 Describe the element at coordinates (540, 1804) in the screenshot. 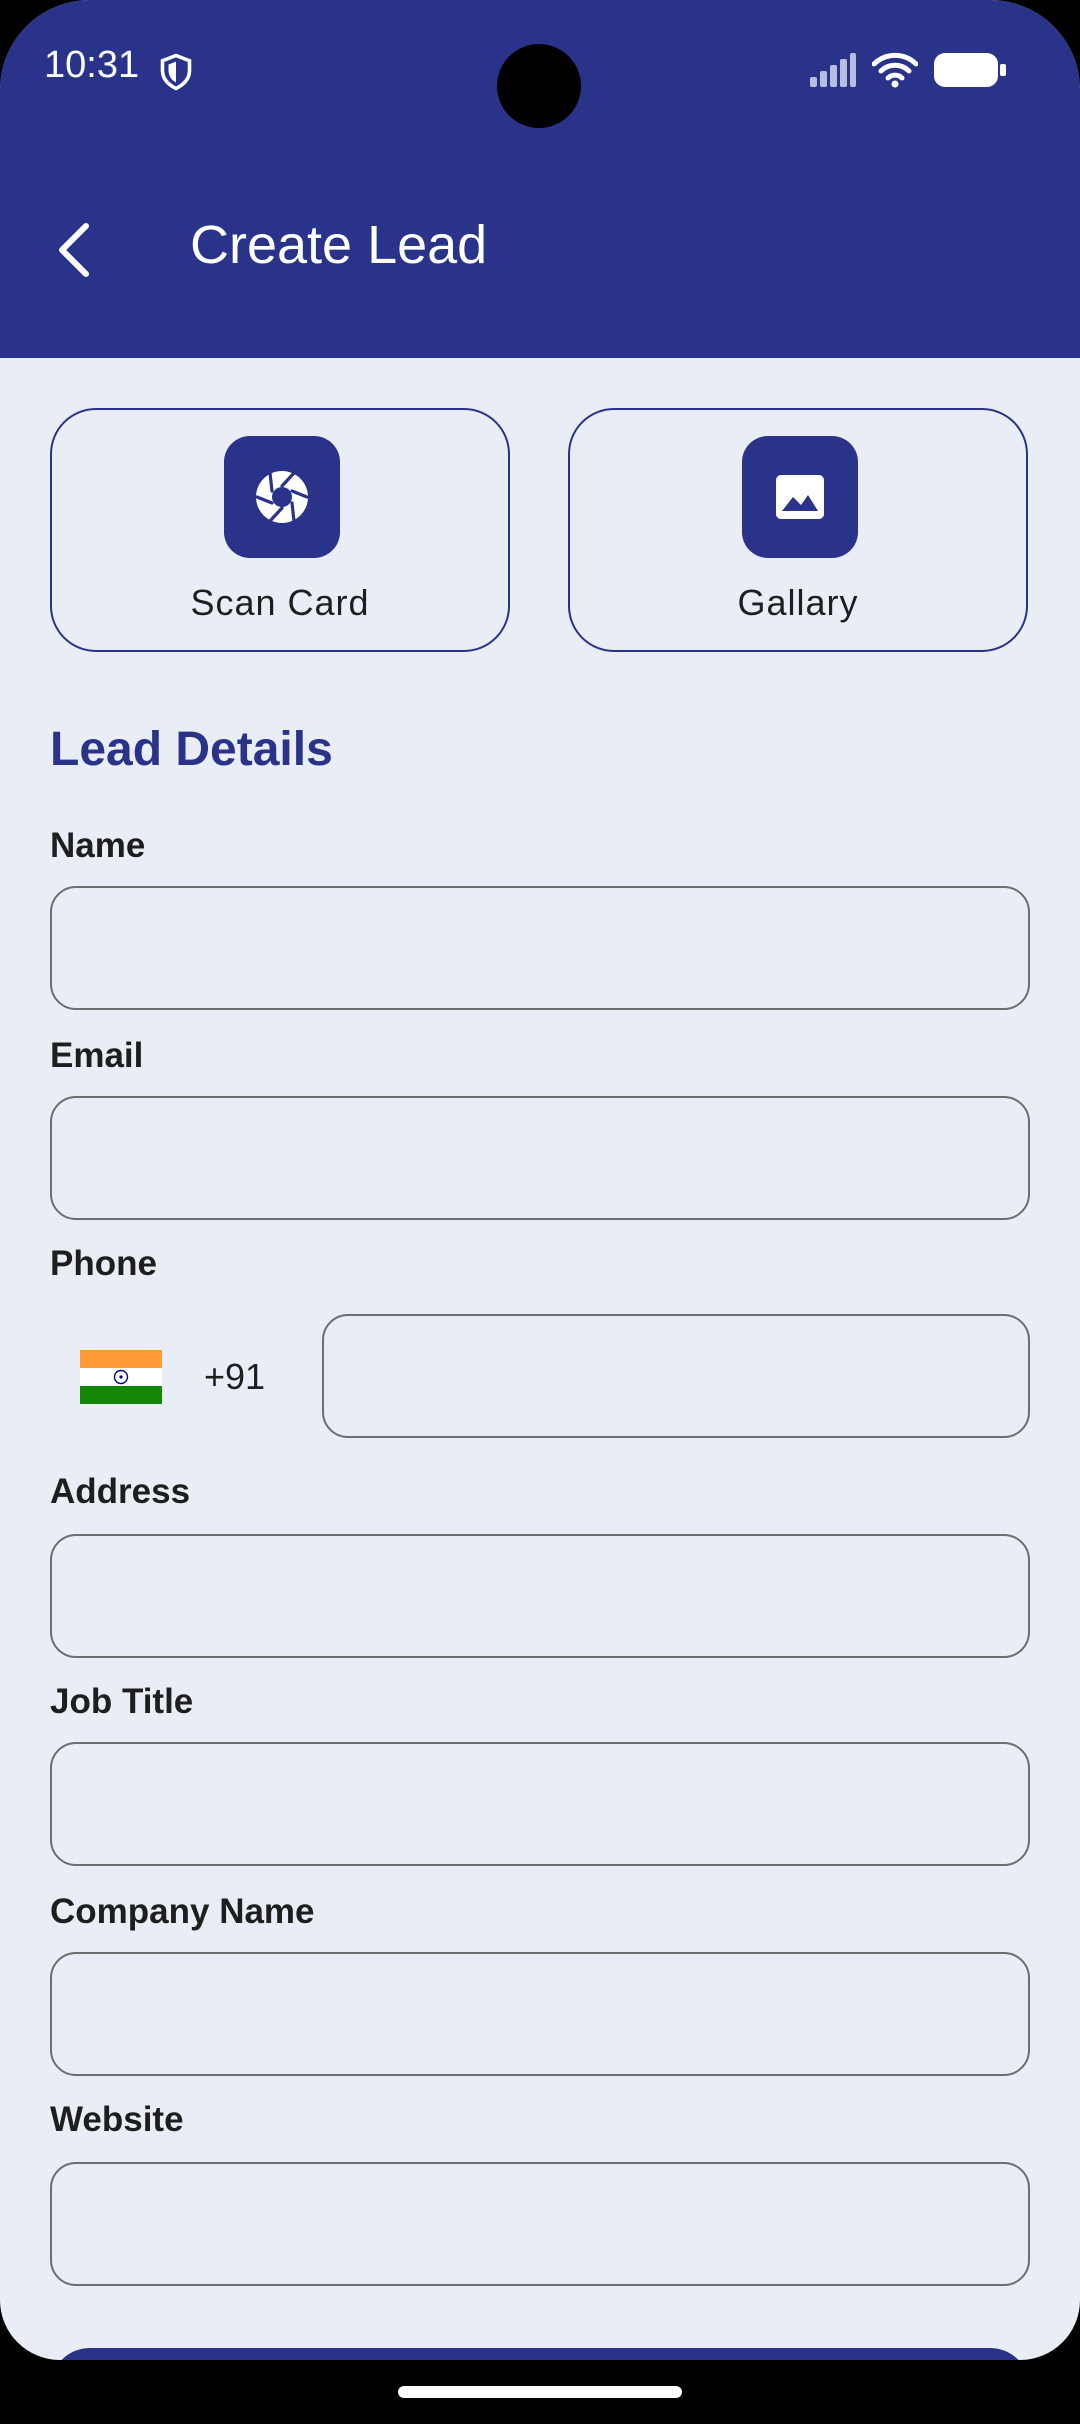

I see `job-title-input` at that location.